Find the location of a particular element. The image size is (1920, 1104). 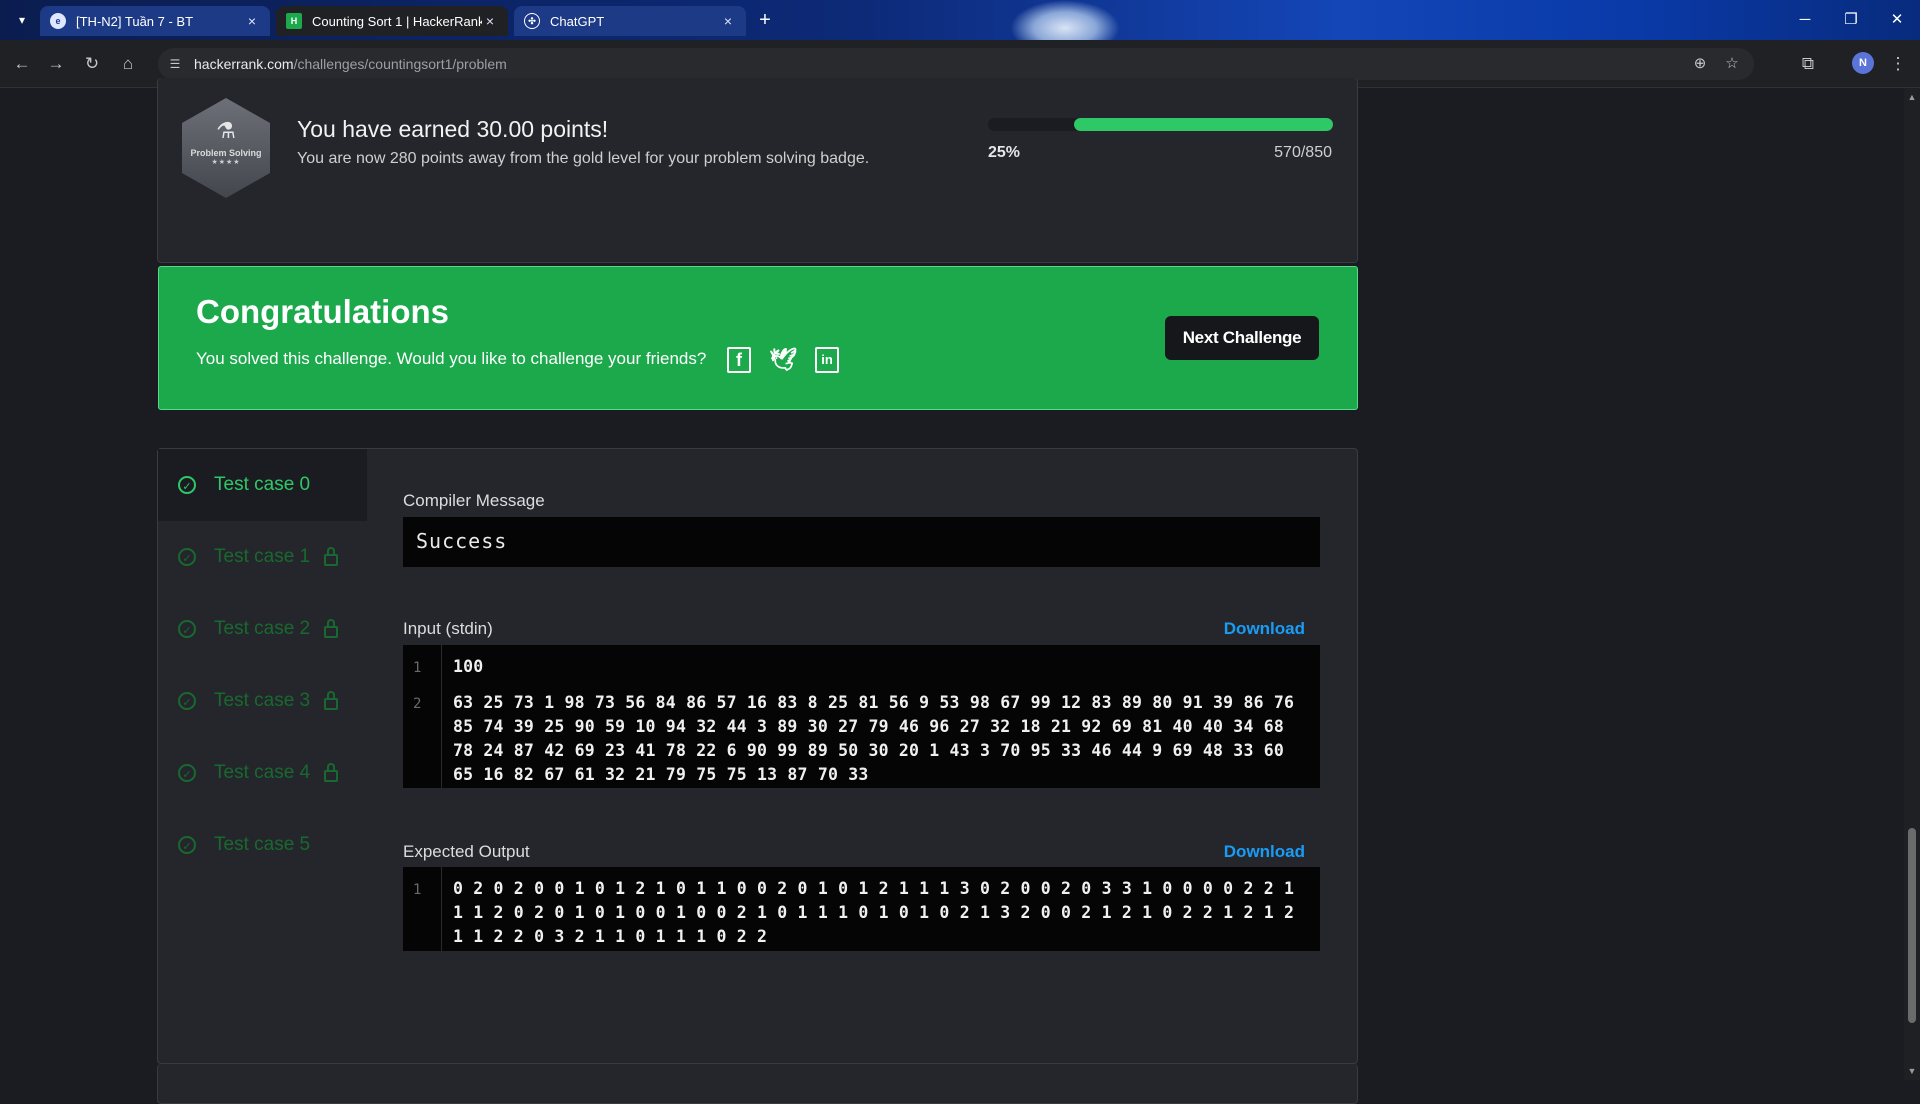

twitter-share-icon: 🕊 is located at coordinates (783, 360).